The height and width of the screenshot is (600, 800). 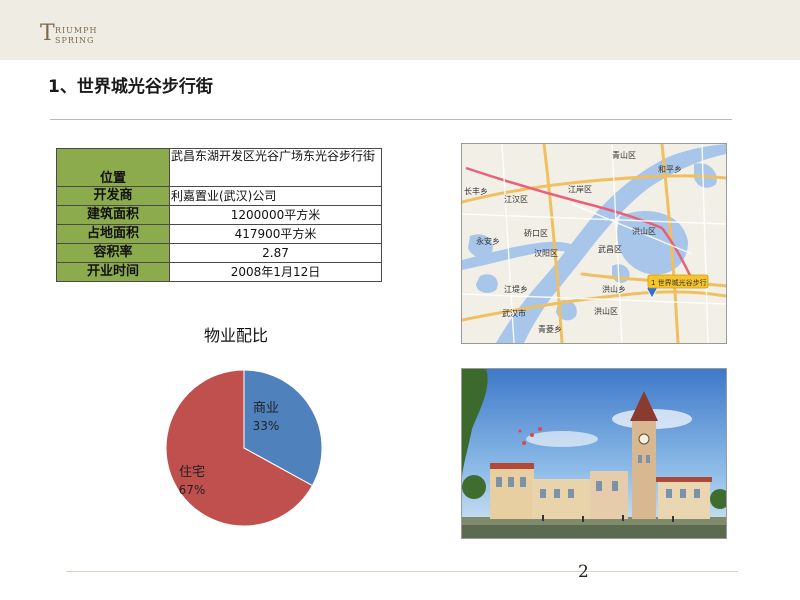 What do you see at coordinates (391, 119) in the screenshot?
I see `title-divider` at bounding box center [391, 119].